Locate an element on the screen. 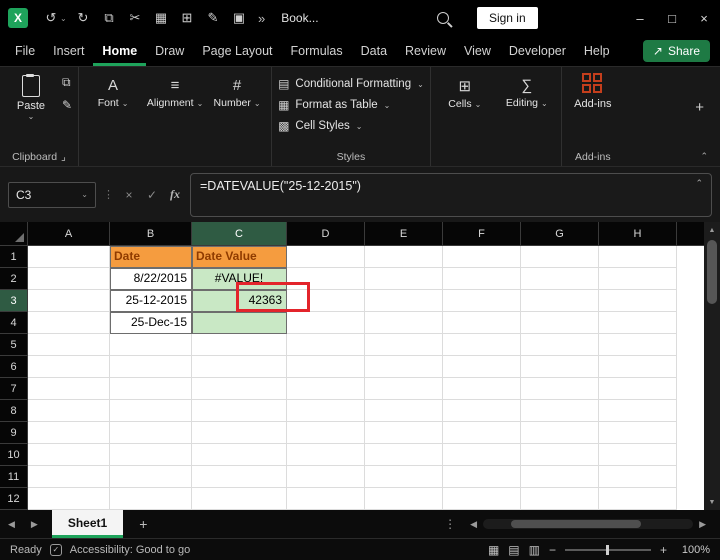 This screenshot has height=560, width=720. cell-H1 is located at coordinates (638, 257).